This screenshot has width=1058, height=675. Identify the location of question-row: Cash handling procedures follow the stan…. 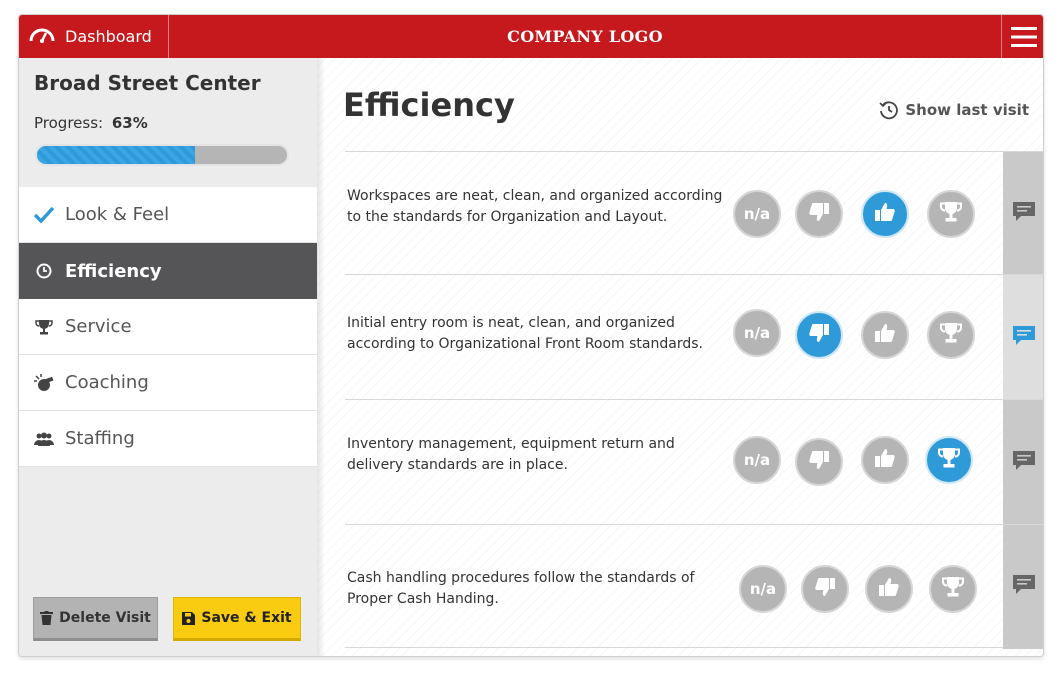
(694, 586).